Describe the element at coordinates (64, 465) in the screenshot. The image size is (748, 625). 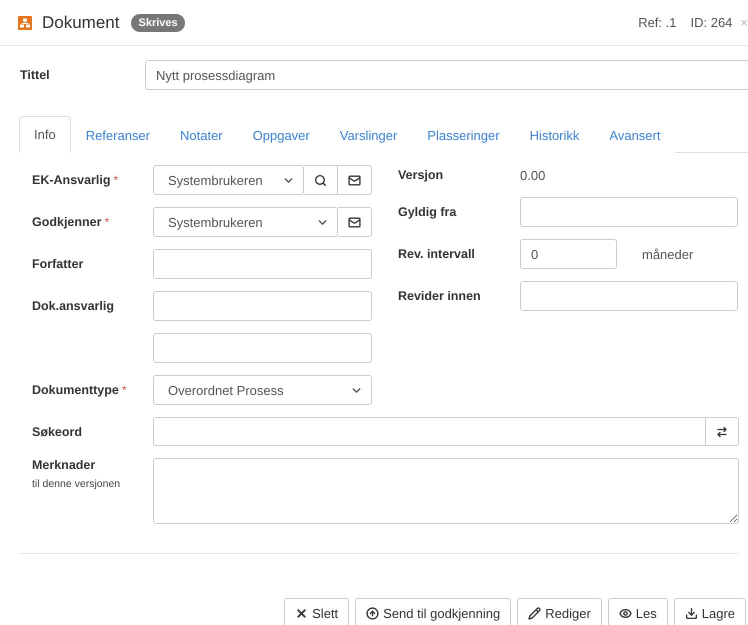
I see `field-label: Merknader` at that location.